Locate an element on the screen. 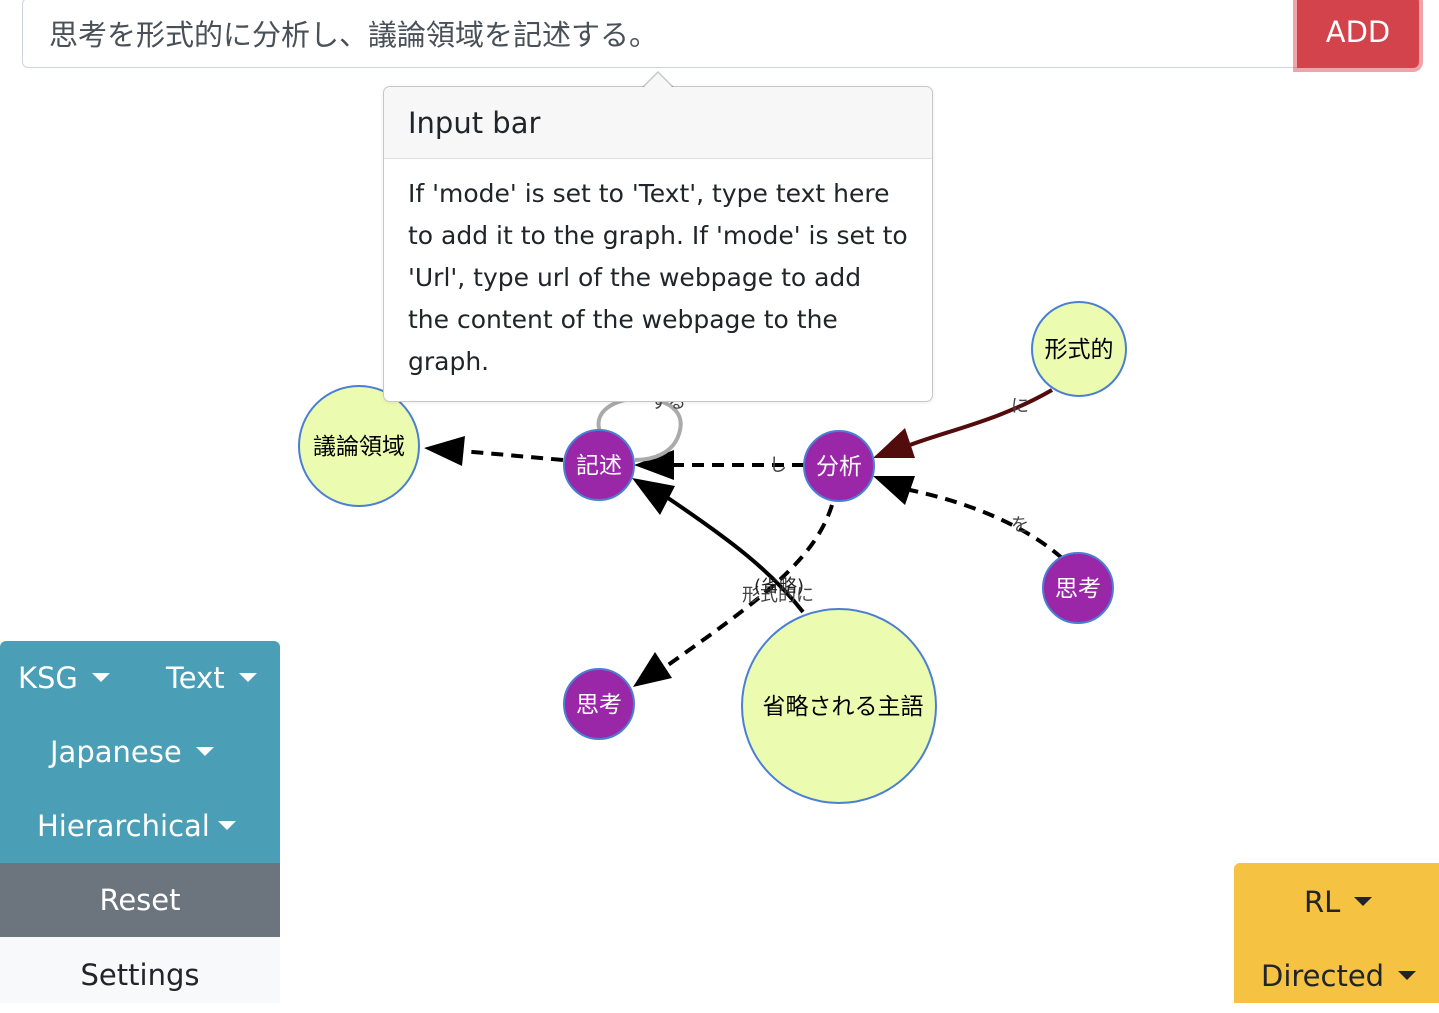  ksg-dropdown: KSG is located at coordinates (64, 678).